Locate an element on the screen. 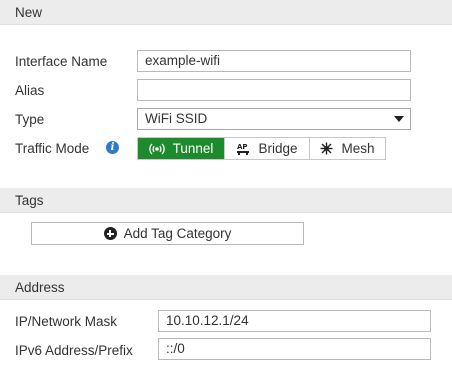  plus-circle-icon is located at coordinates (110, 233).